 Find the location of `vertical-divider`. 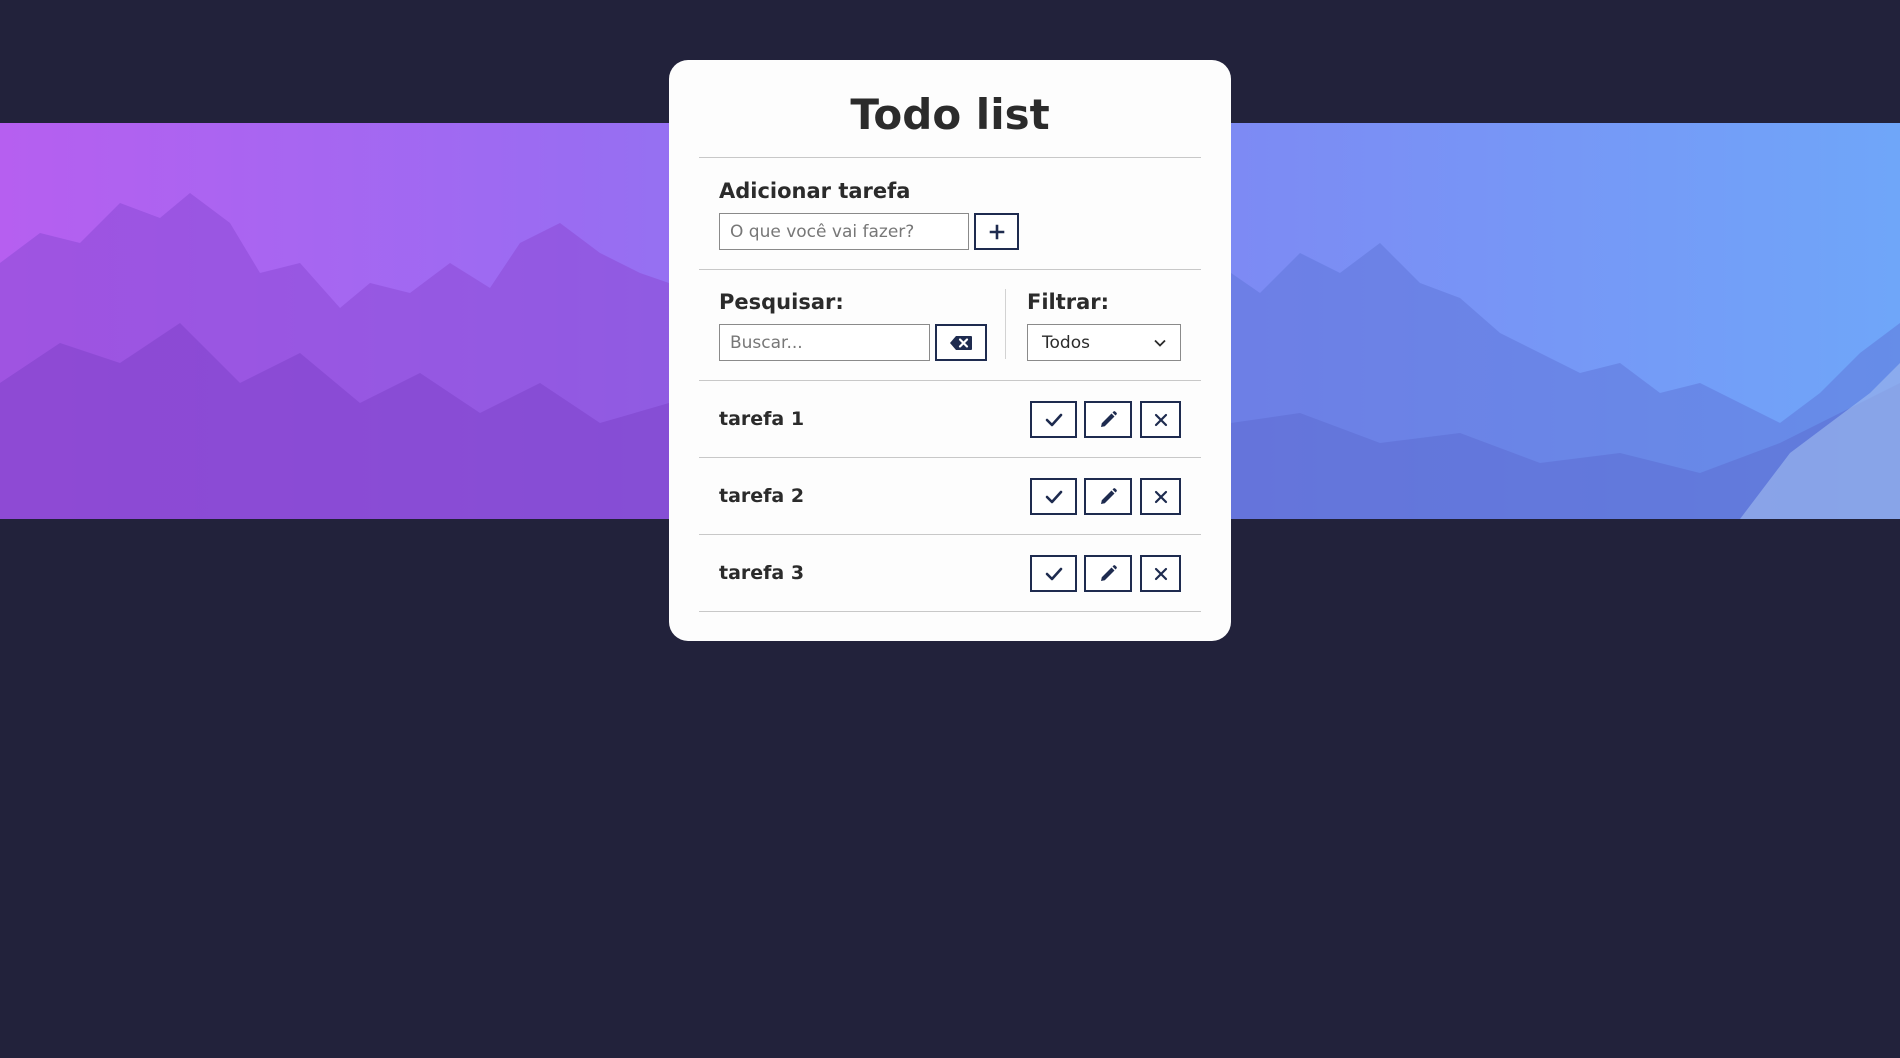

vertical-divider is located at coordinates (1005, 324).